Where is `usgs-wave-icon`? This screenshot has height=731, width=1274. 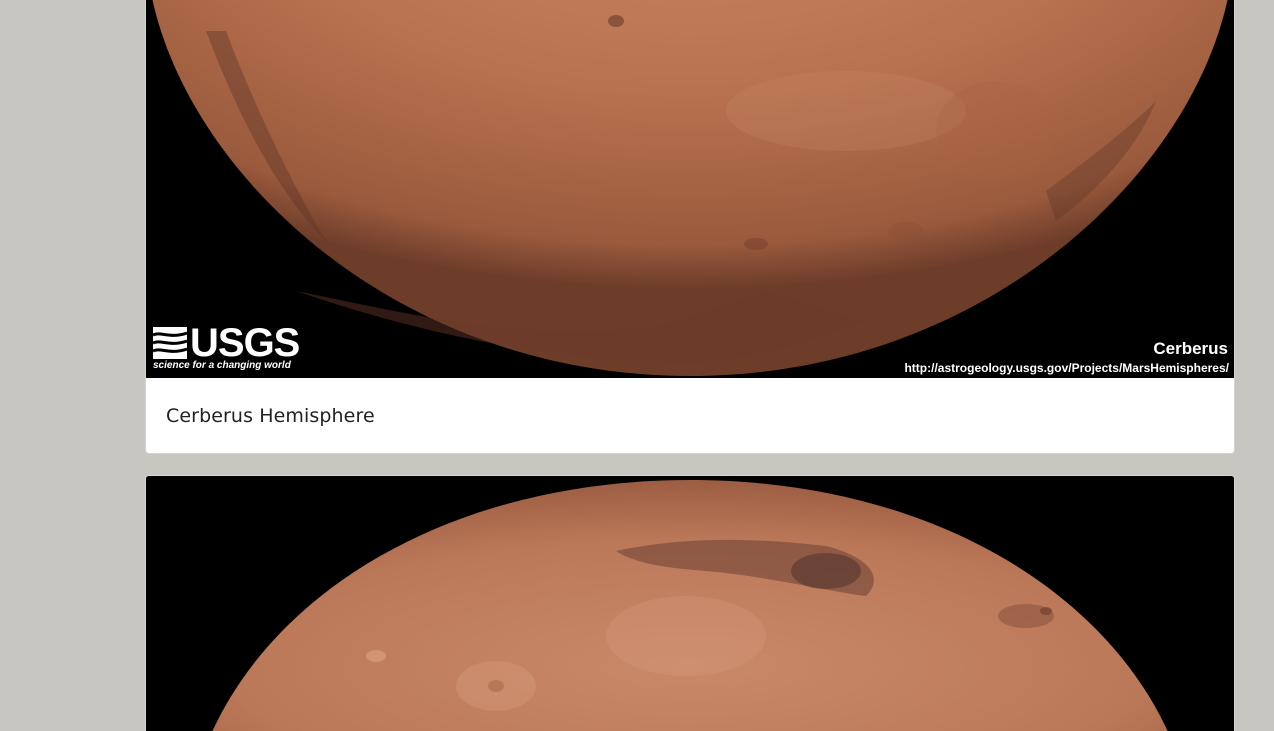
usgs-wave-icon is located at coordinates (170, 343).